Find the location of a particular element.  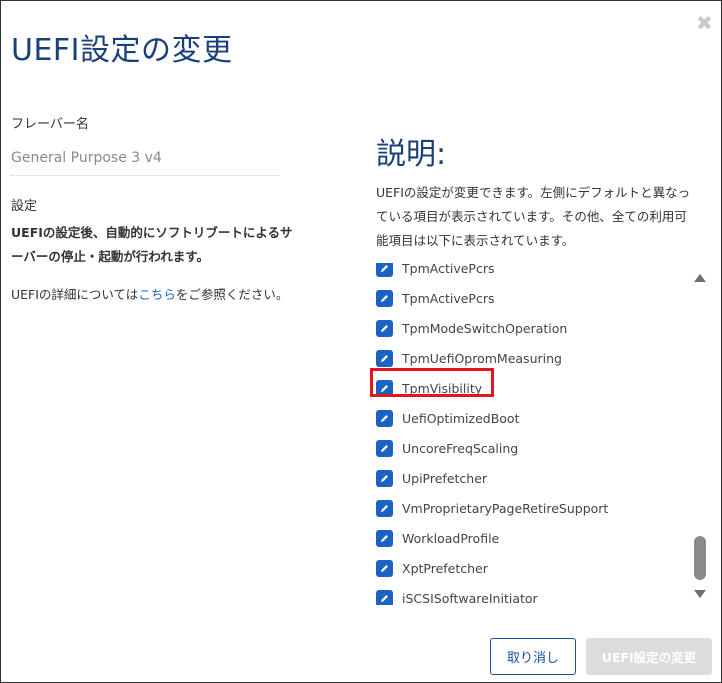

setting-item: TpmUefiOpromMeasuring is located at coordinates (528, 358).